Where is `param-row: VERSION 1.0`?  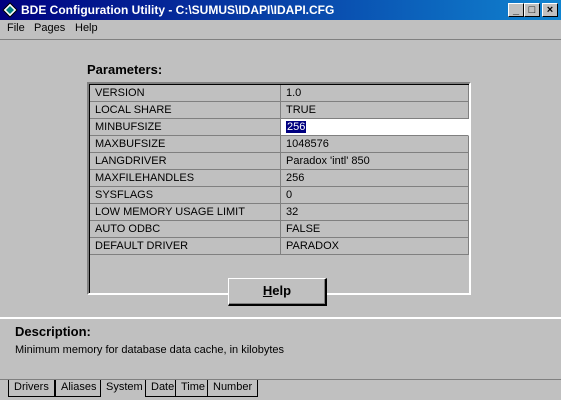 param-row: VERSION 1.0 is located at coordinates (279, 93).